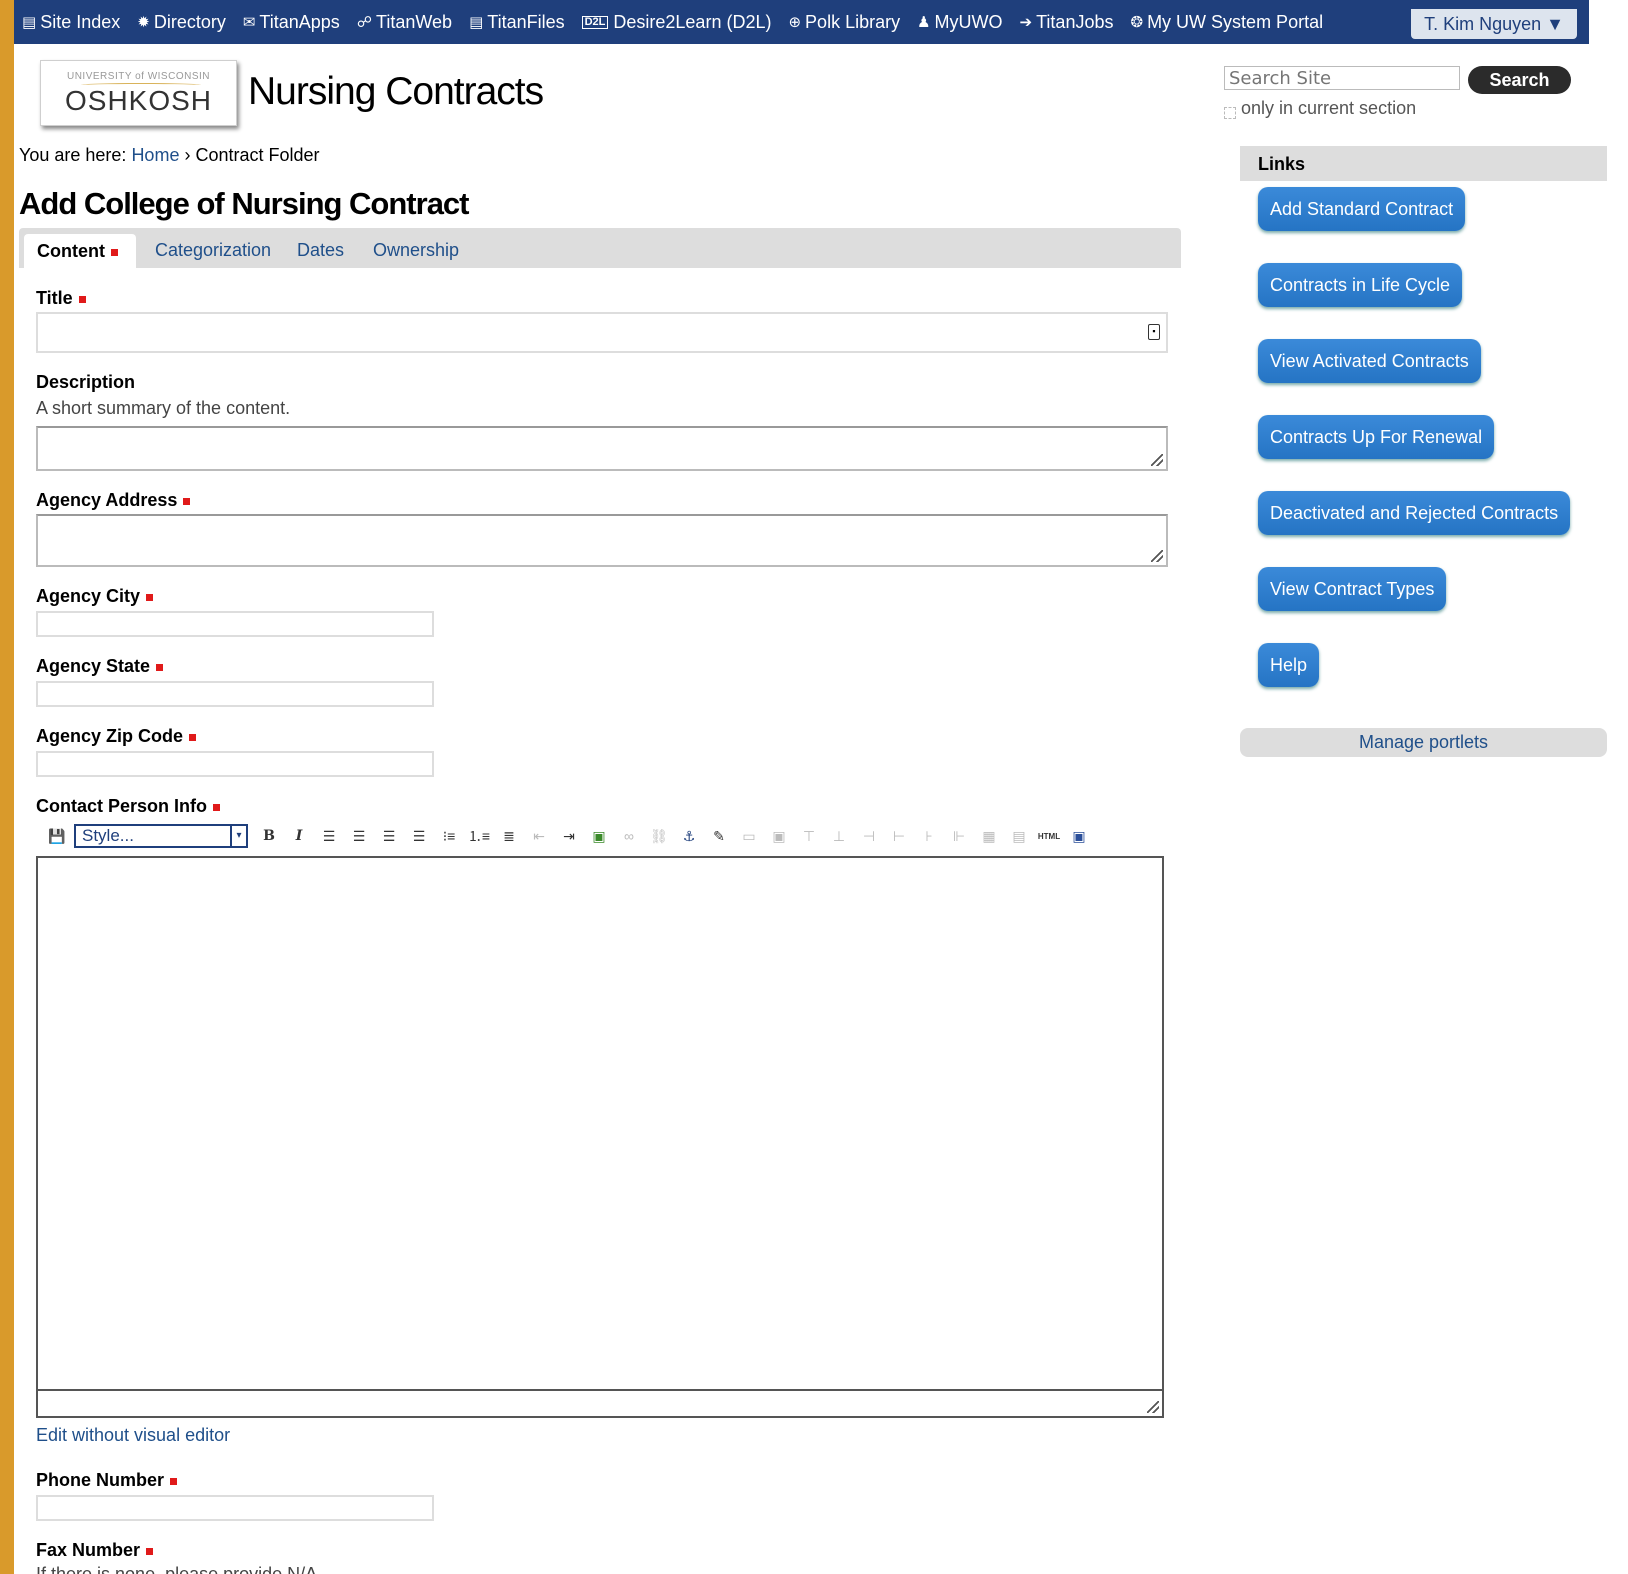  What do you see at coordinates (235, 624) in the screenshot?
I see `agency-city-input` at bounding box center [235, 624].